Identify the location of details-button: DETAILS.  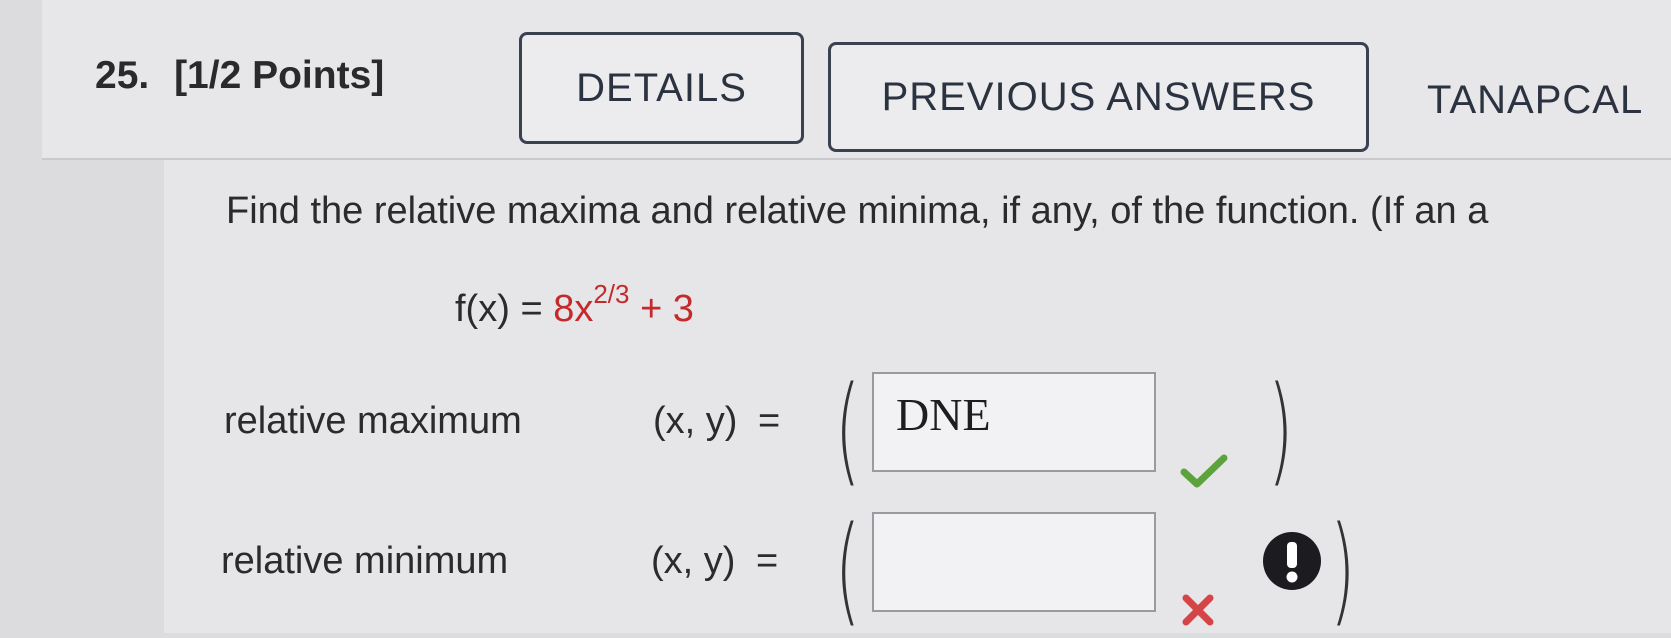
(661, 88).